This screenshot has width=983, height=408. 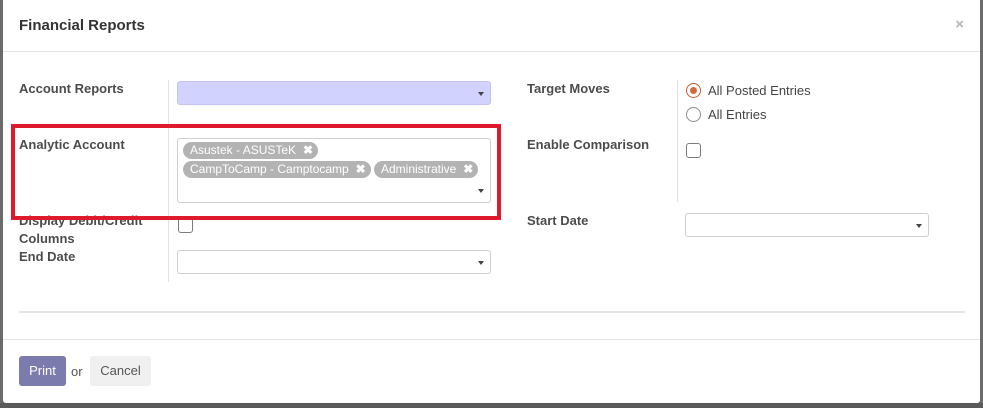 I want to click on end-date-label: End Date, so click(x=47, y=256).